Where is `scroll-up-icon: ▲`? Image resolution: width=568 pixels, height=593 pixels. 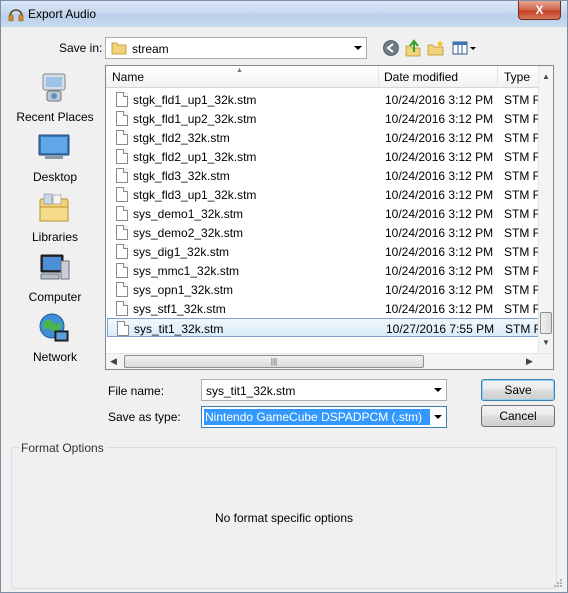
scroll-up-icon: ▲ is located at coordinates (546, 76).